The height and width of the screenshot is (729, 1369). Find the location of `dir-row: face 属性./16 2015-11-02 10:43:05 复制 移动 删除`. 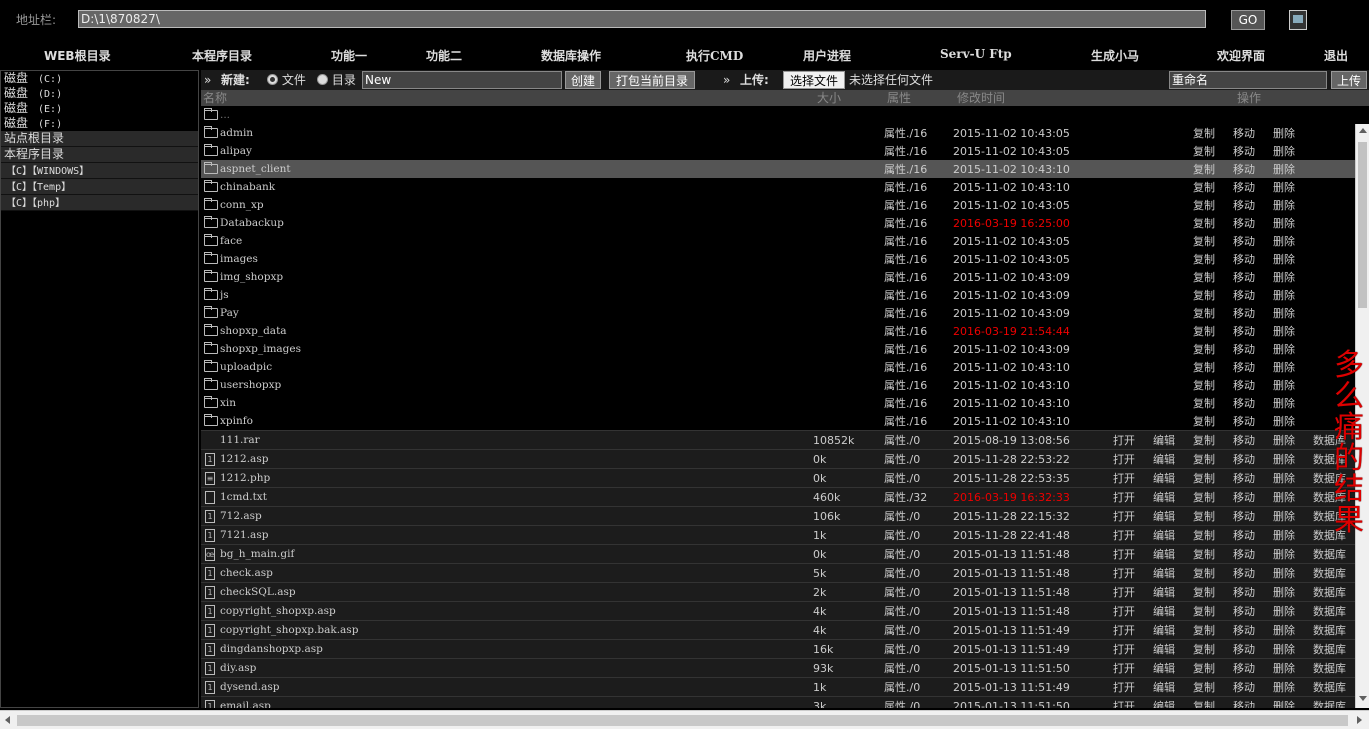

dir-row: face 属性./16 2015-11-02 10:43:05 复制 移动 删除 is located at coordinates (778, 241).